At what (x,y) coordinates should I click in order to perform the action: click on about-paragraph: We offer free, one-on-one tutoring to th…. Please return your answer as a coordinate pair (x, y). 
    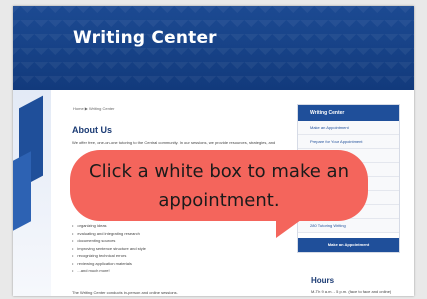
    Looking at the image, I should click on (174, 142).